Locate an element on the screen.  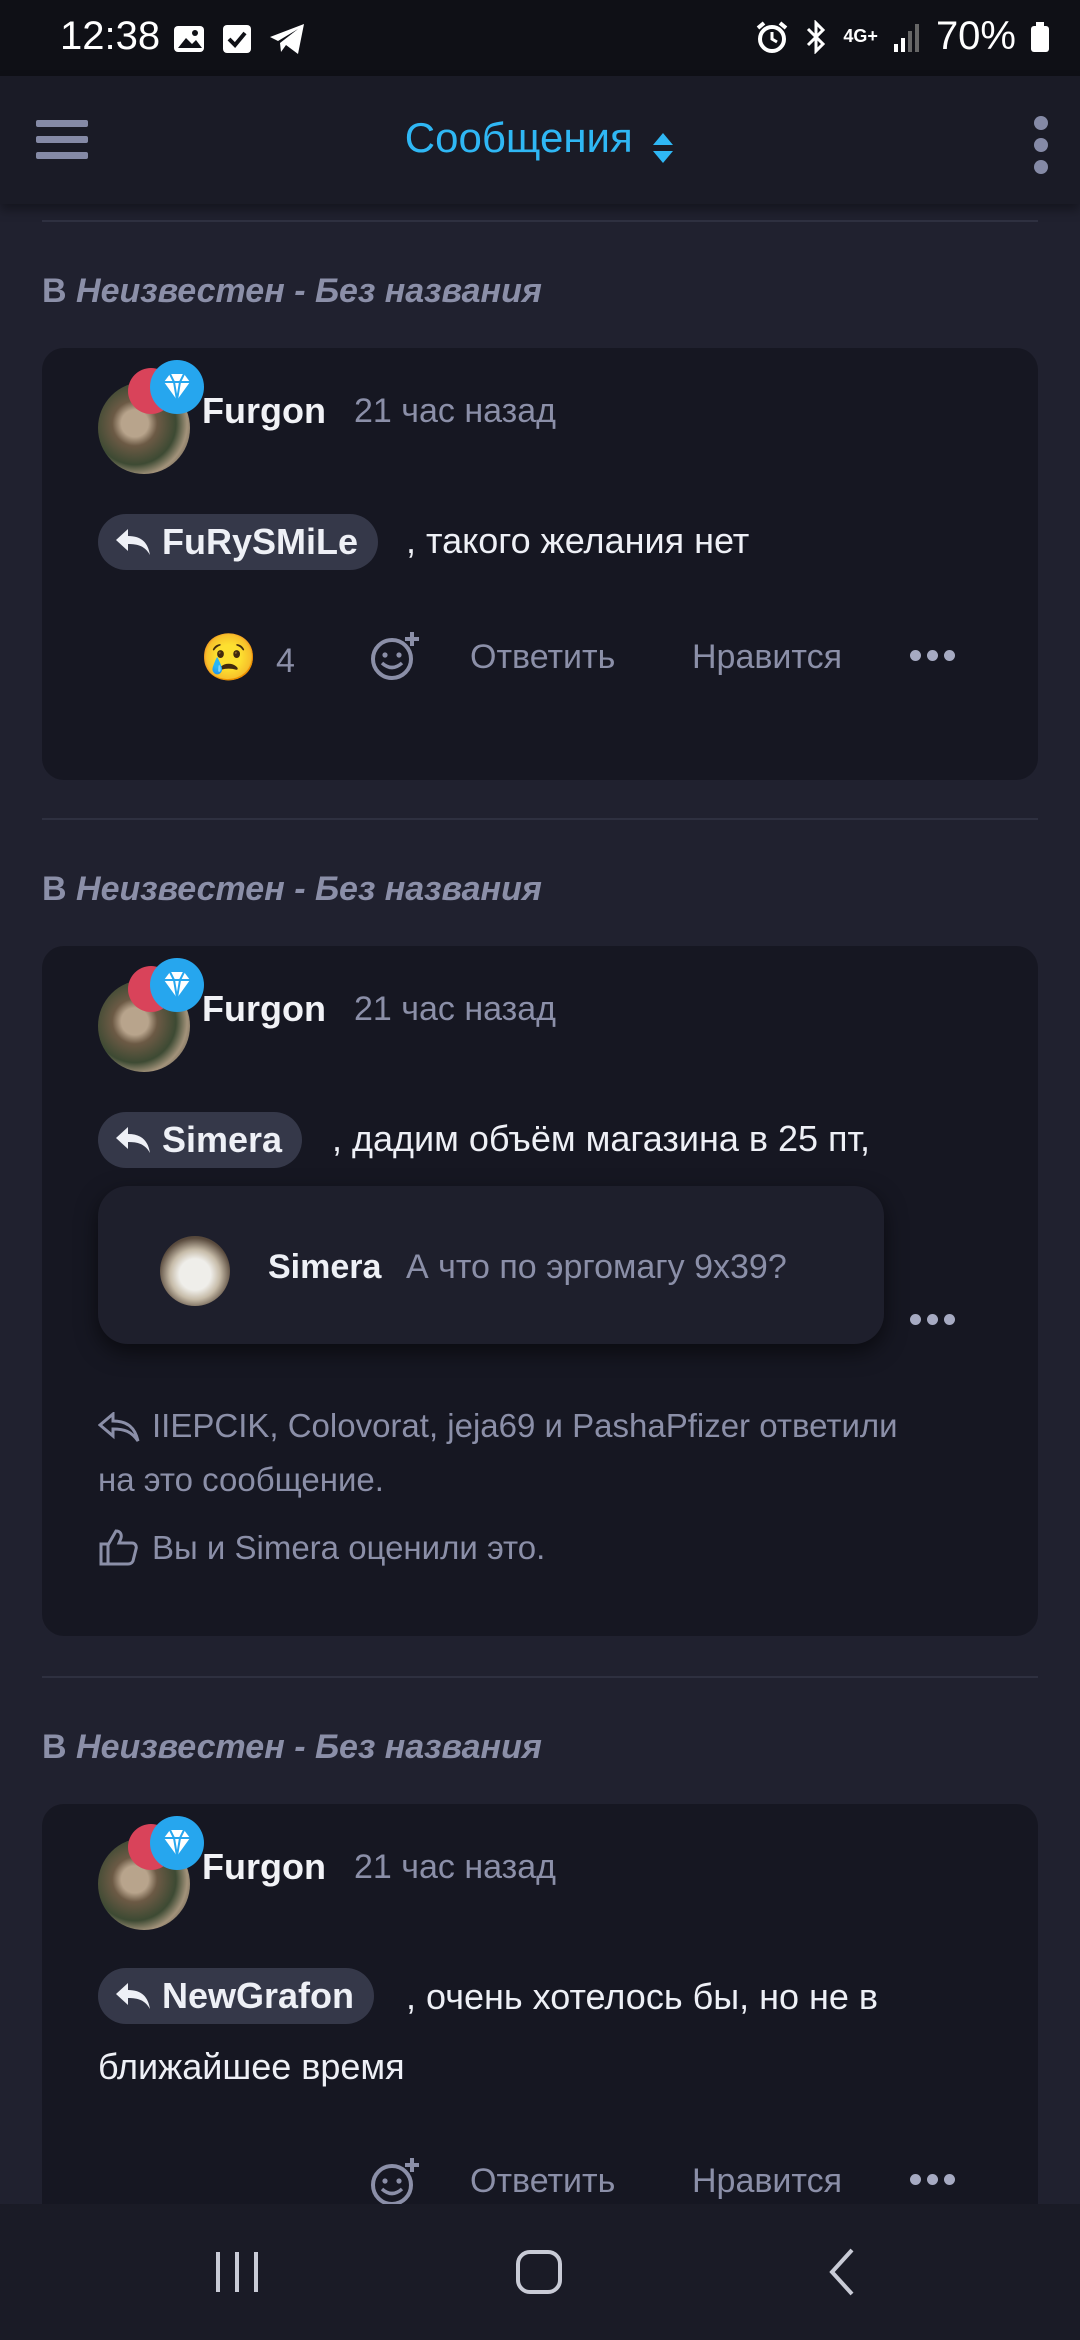
replied-by-text-2: на это сообщение. is located at coordinates (241, 1480).